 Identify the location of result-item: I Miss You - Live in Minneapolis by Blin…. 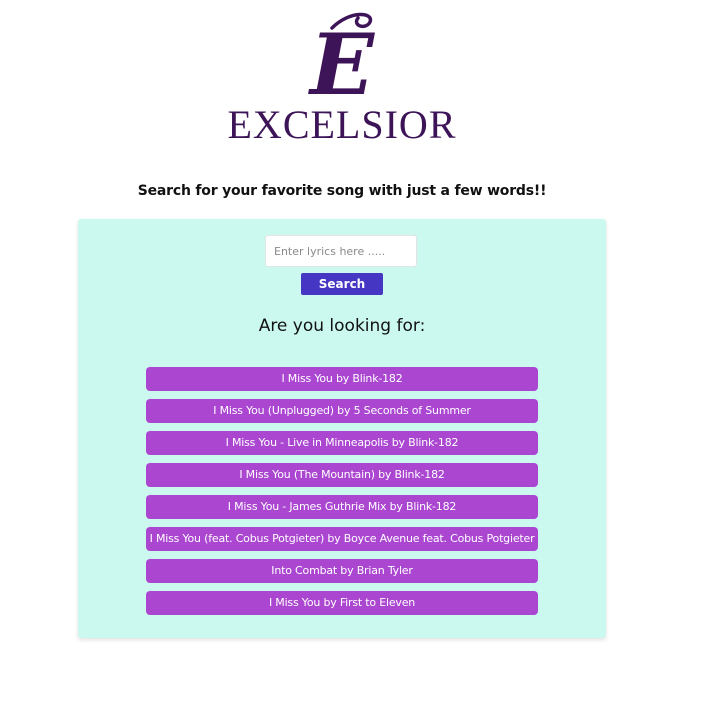
(342, 443).